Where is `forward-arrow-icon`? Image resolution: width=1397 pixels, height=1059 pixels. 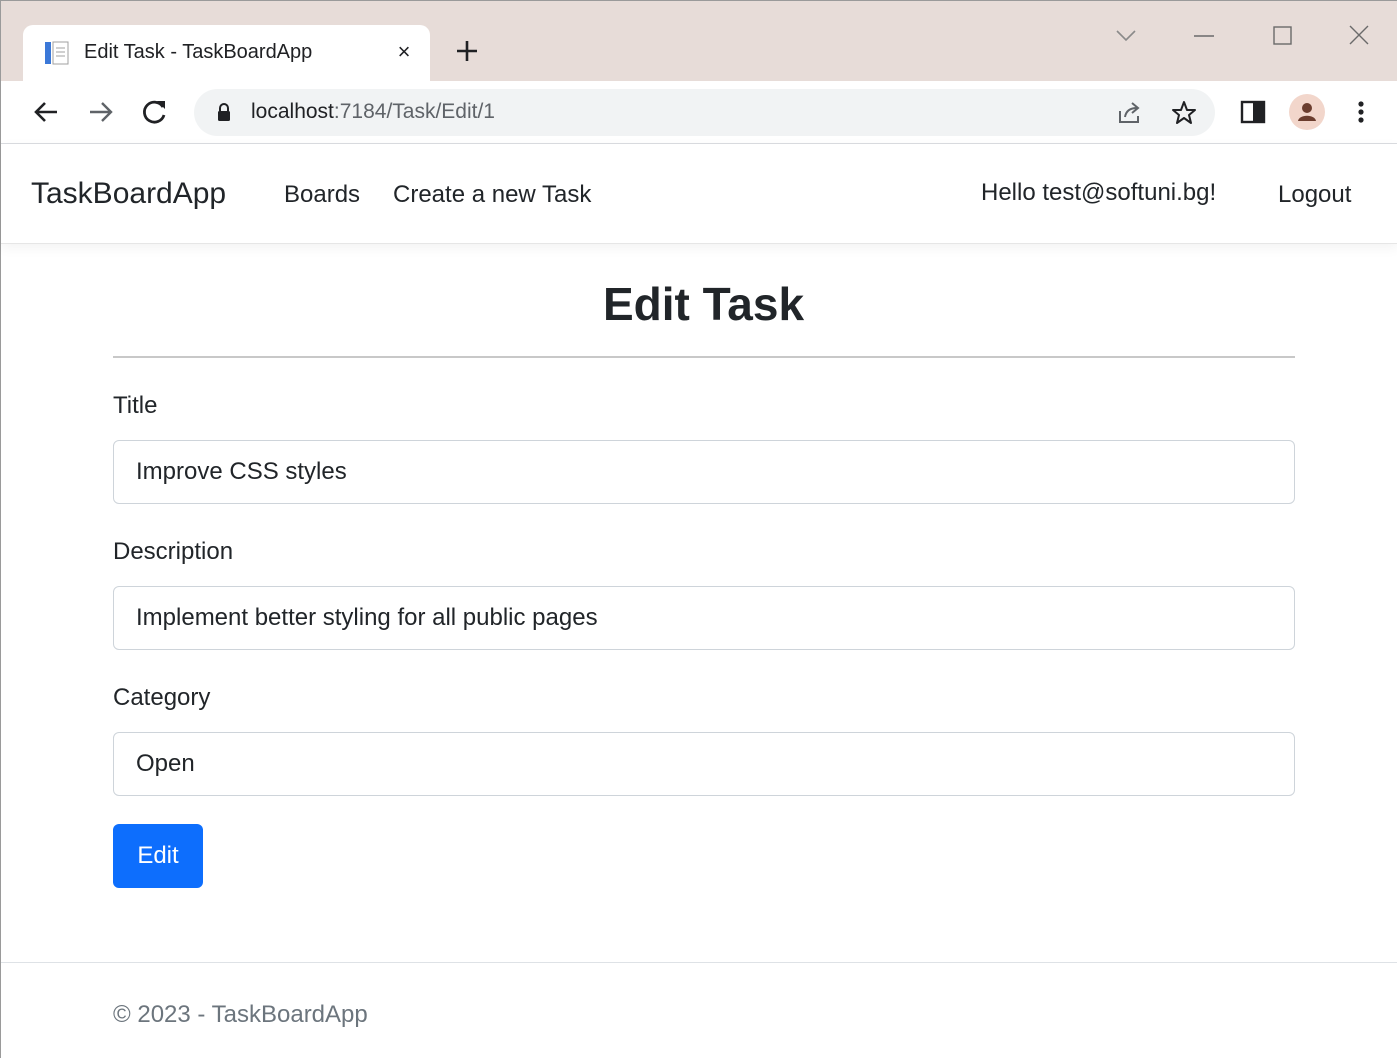 forward-arrow-icon is located at coordinates (101, 112).